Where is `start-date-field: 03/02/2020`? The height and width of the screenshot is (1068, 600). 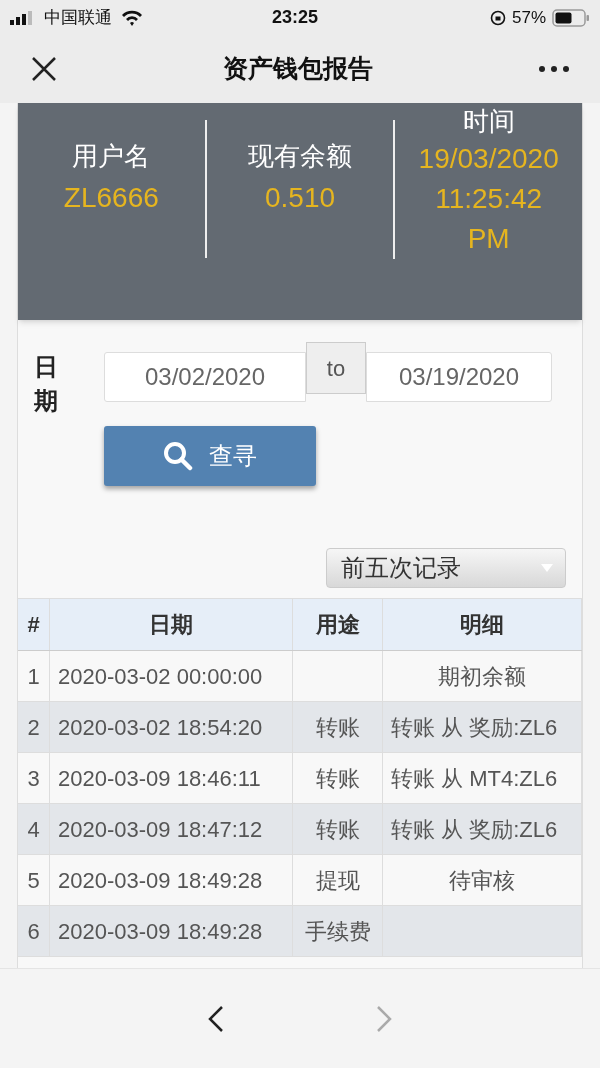
start-date-field: 03/02/2020 is located at coordinates (205, 377).